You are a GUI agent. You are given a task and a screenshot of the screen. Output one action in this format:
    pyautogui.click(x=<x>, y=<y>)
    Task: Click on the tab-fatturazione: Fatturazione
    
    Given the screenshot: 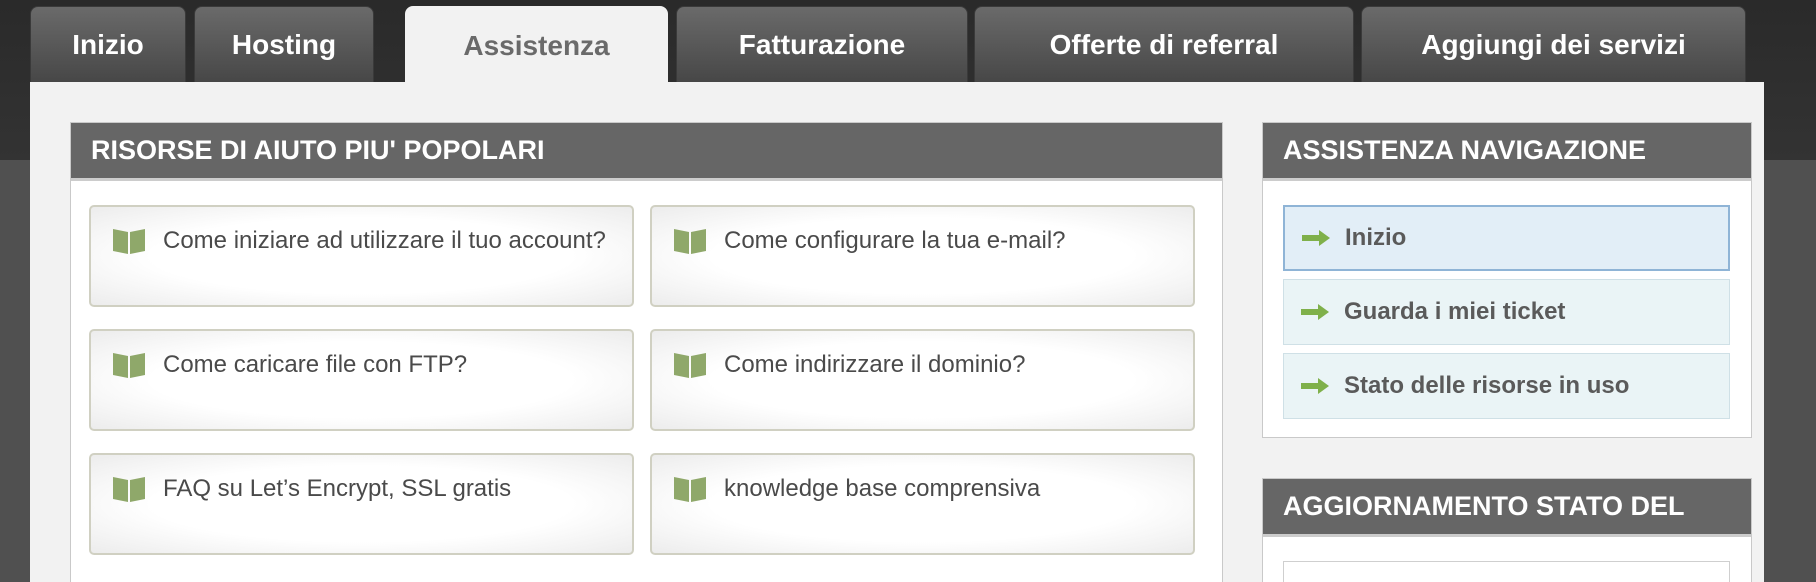 What is the action you would take?
    pyautogui.click(x=822, y=44)
    